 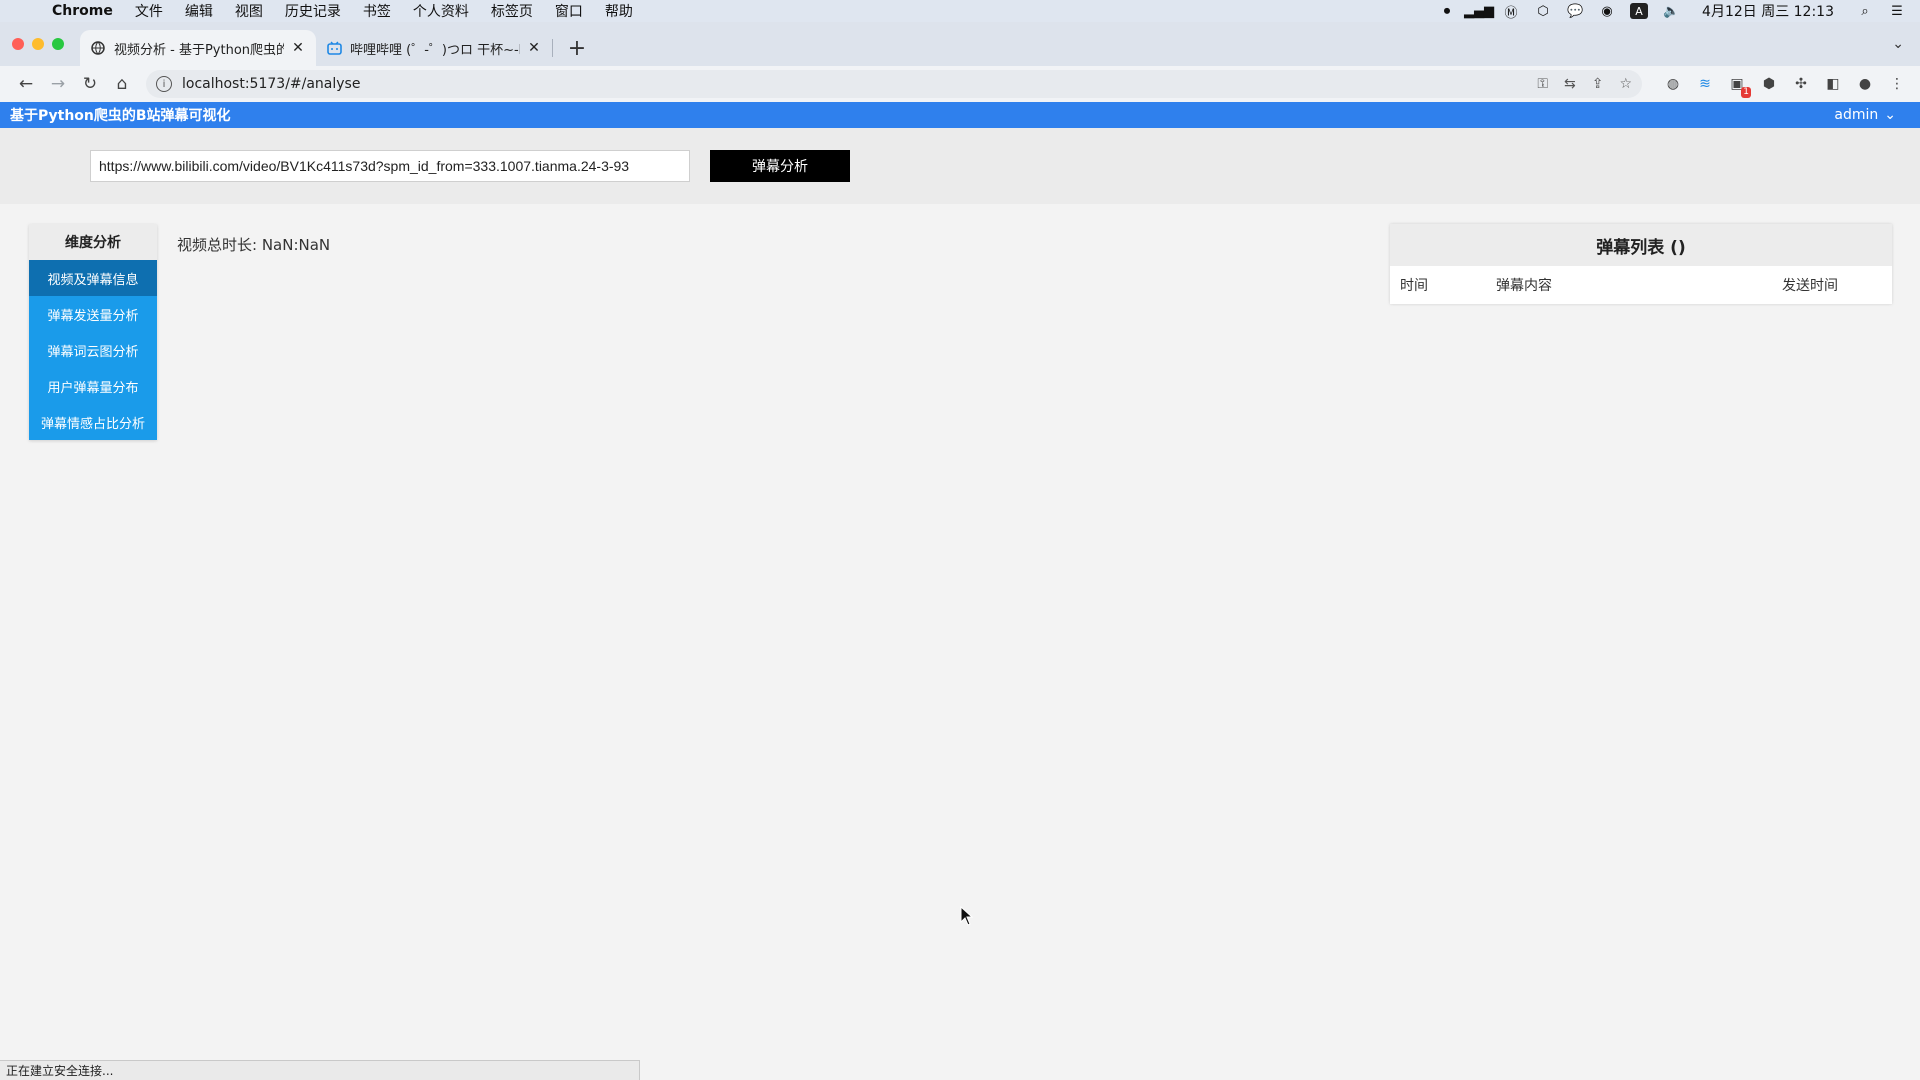 I want to click on danmu-list-title: 弹幕列表 (), so click(x=1641, y=245).